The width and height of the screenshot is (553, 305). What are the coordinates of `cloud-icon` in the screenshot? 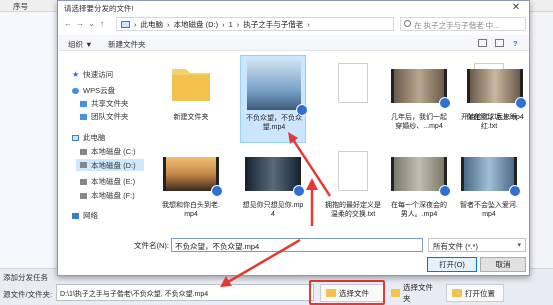 It's located at (75, 90).